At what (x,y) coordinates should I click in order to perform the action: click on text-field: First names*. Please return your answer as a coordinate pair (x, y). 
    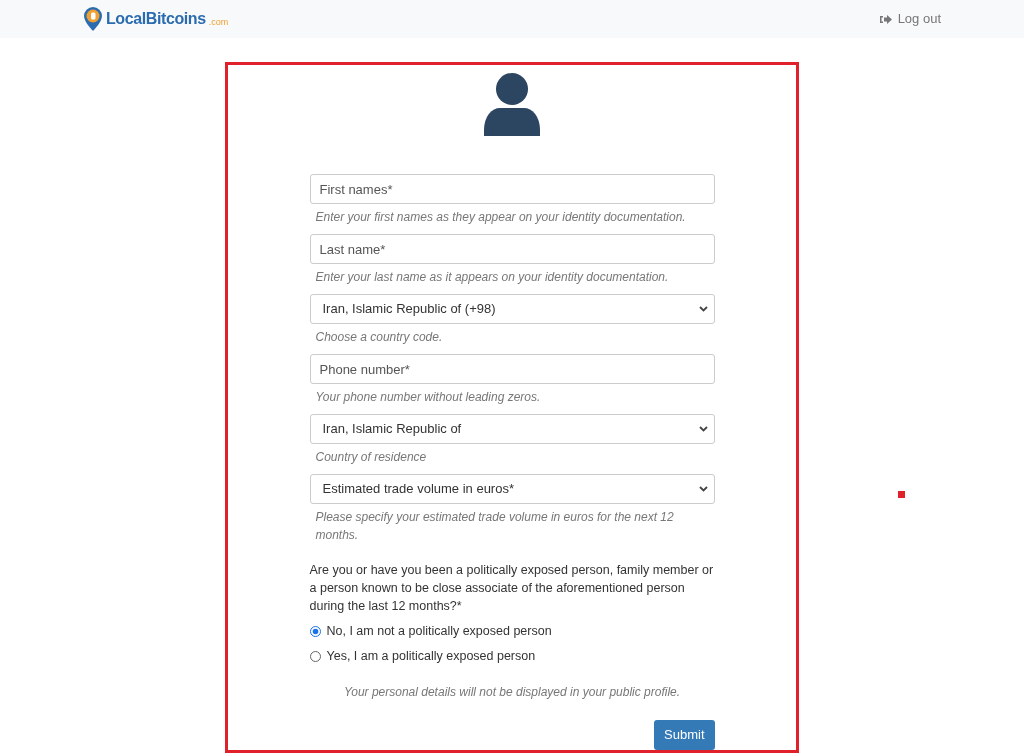
    Looking at the image, I should click on (512, 189).